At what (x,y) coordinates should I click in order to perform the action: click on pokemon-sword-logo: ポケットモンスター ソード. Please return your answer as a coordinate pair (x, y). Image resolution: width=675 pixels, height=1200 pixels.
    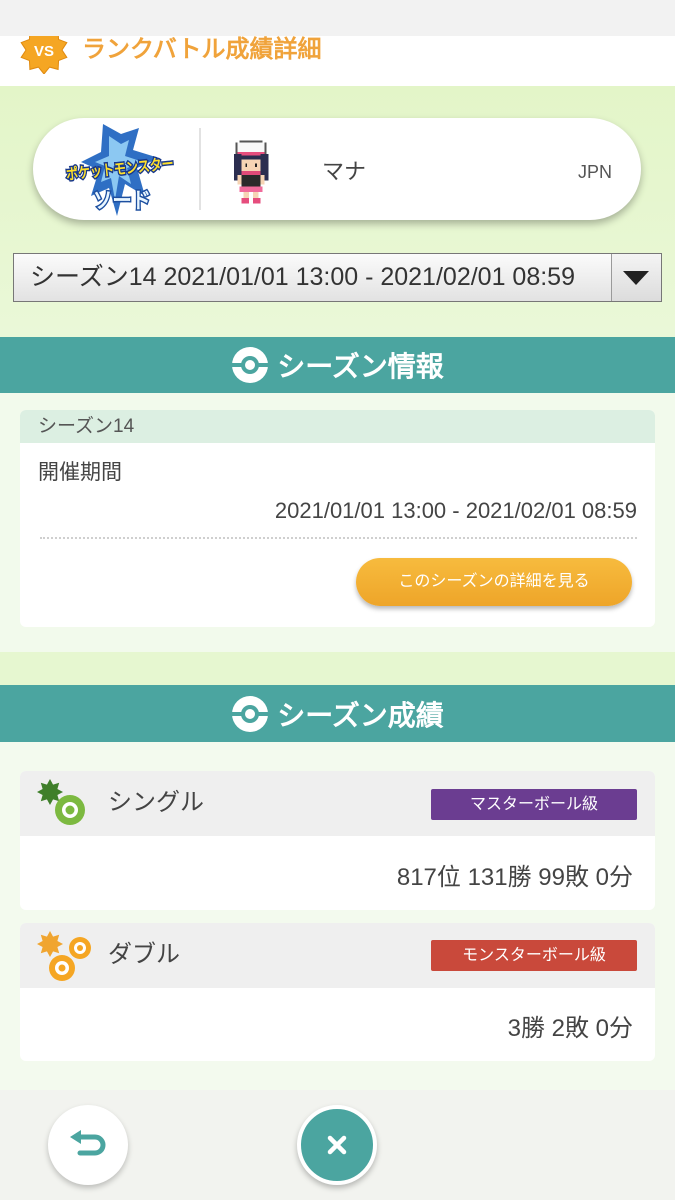
    Looking at the image, I should click on (120, 170).